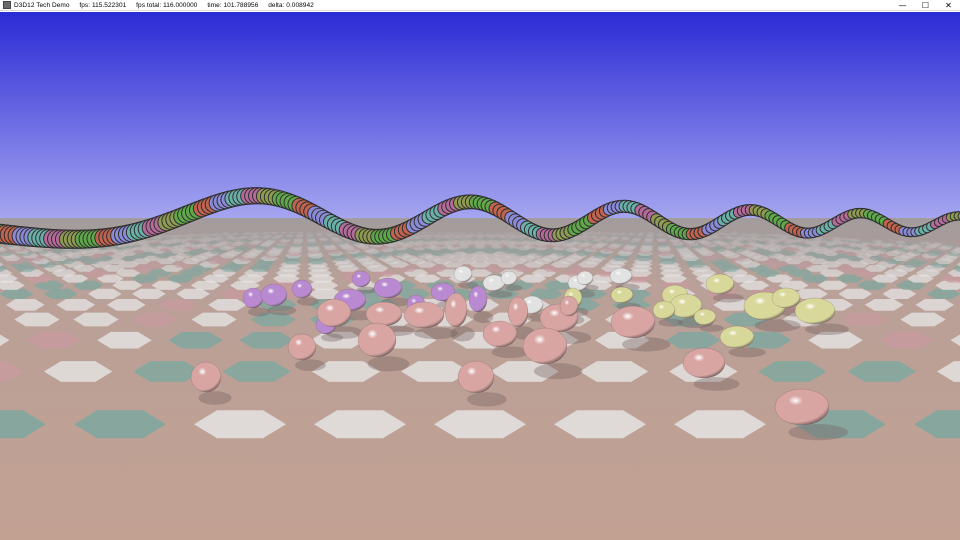  What do you see at coordinates (902, 5) in the screenshot?
I see `minimize-button: —` at bounding box center [902, 5].